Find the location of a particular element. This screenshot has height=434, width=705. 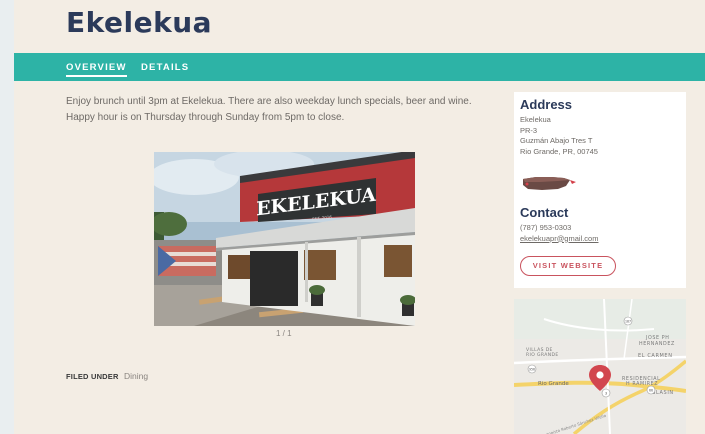

svg-text: EL CARMEN is located at coordinates (655, 356).